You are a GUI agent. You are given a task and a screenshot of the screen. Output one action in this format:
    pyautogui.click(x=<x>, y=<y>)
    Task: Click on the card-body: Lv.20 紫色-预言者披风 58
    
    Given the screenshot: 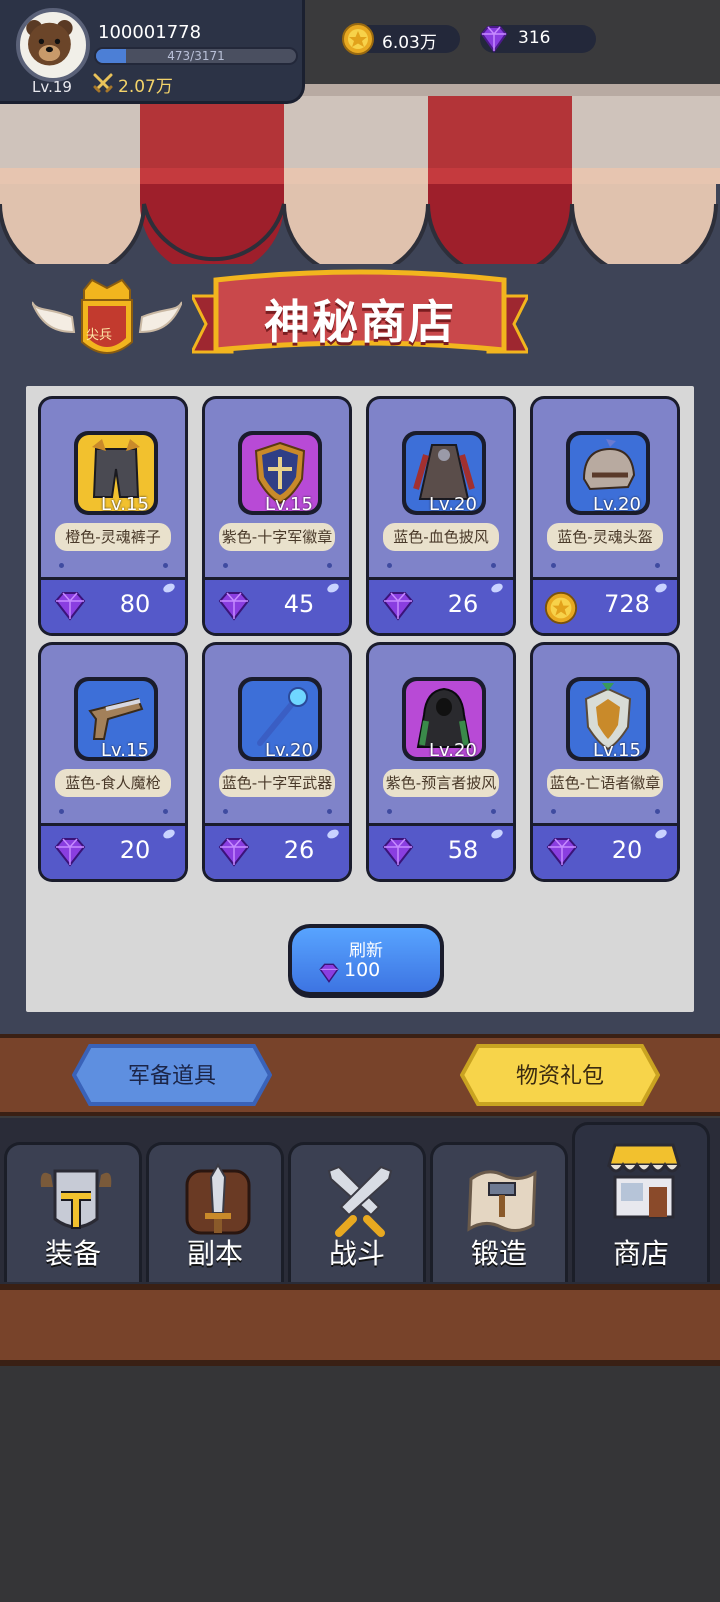 What is the action you would take?
    pyautogui.click(x=441, y=762)
    